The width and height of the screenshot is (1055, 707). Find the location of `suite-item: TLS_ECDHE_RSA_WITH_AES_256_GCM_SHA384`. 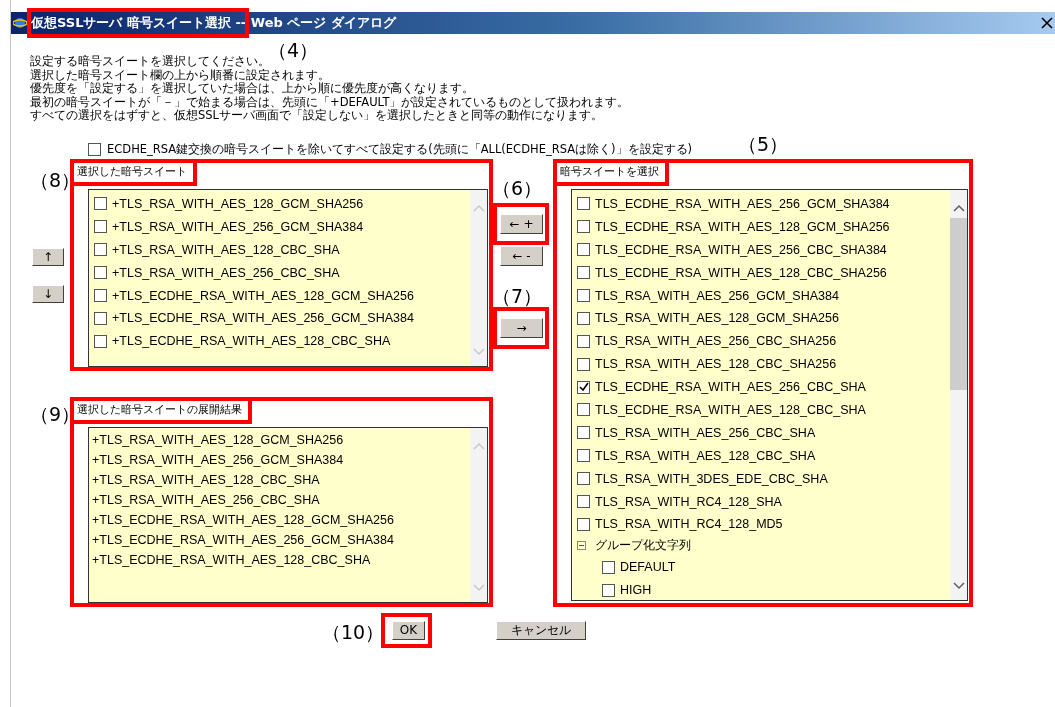

suite-item: TLS_ECDHE_RSA_WITH_AES_256_GCM_SHA384 is located at coordinates (742, 203).